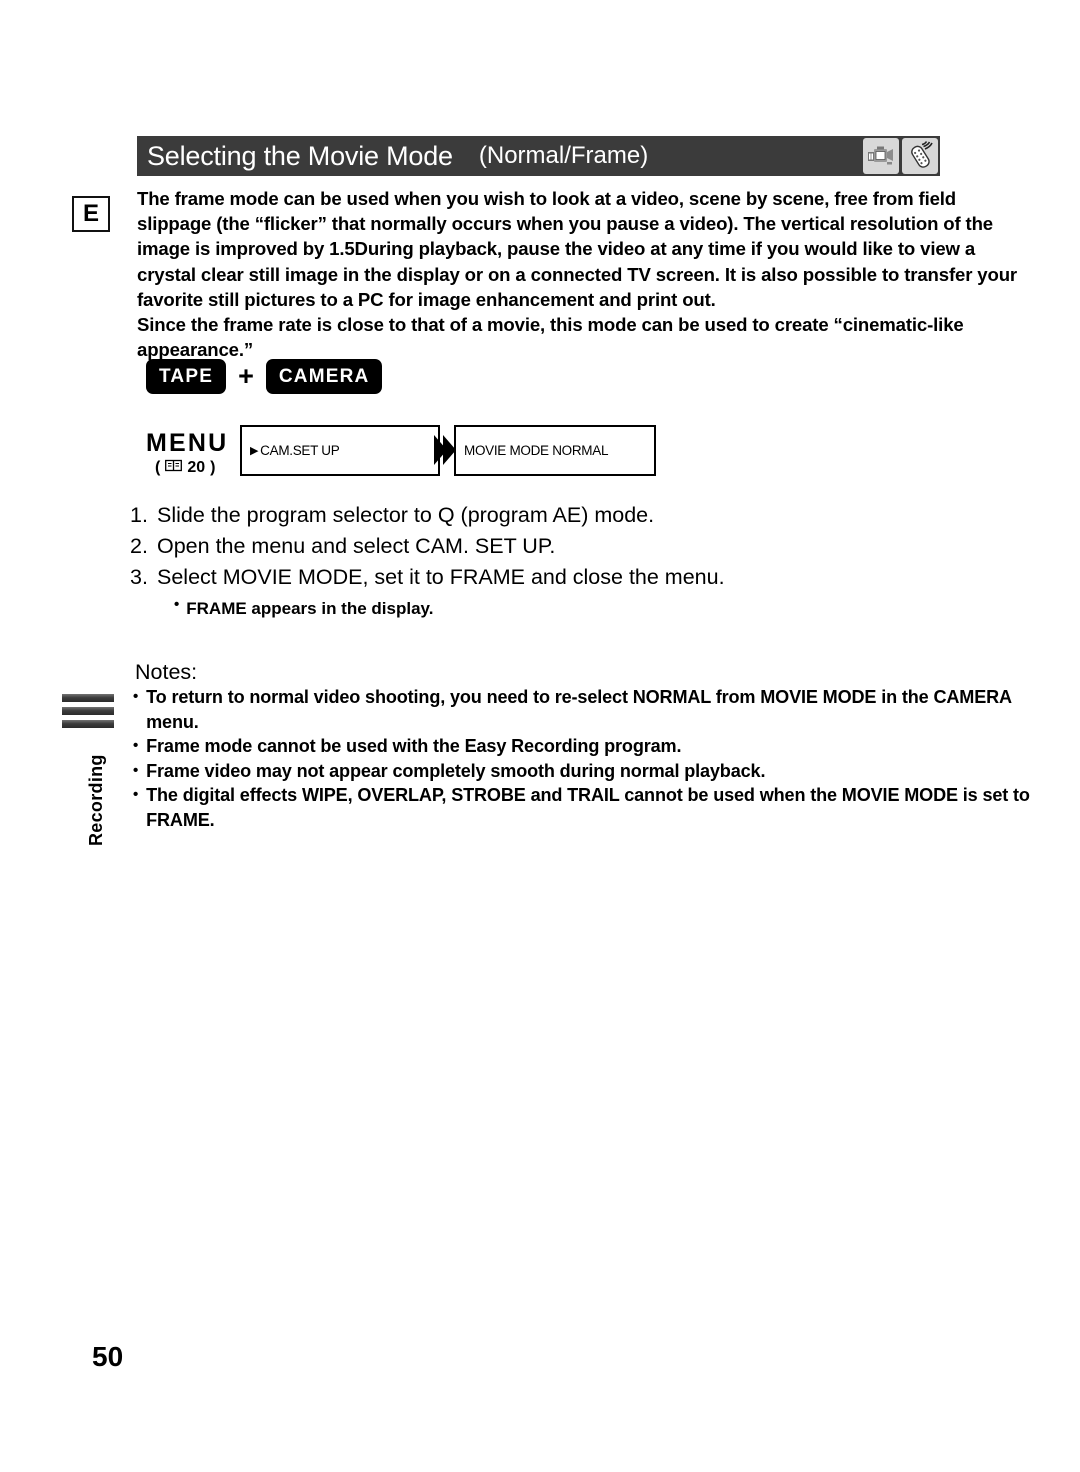 The image size is (1080, 1472). Describe the element at coordinates (139, 546) in the screenshot. I see `step-number: 2.` at that location.